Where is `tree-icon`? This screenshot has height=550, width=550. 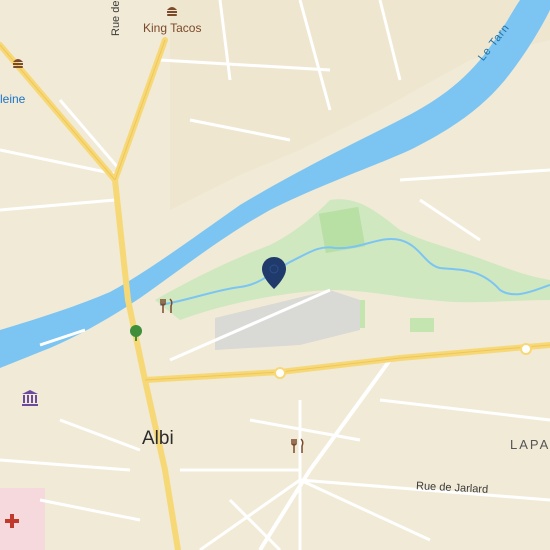 tree-icon is located at coordinates (136, 333).